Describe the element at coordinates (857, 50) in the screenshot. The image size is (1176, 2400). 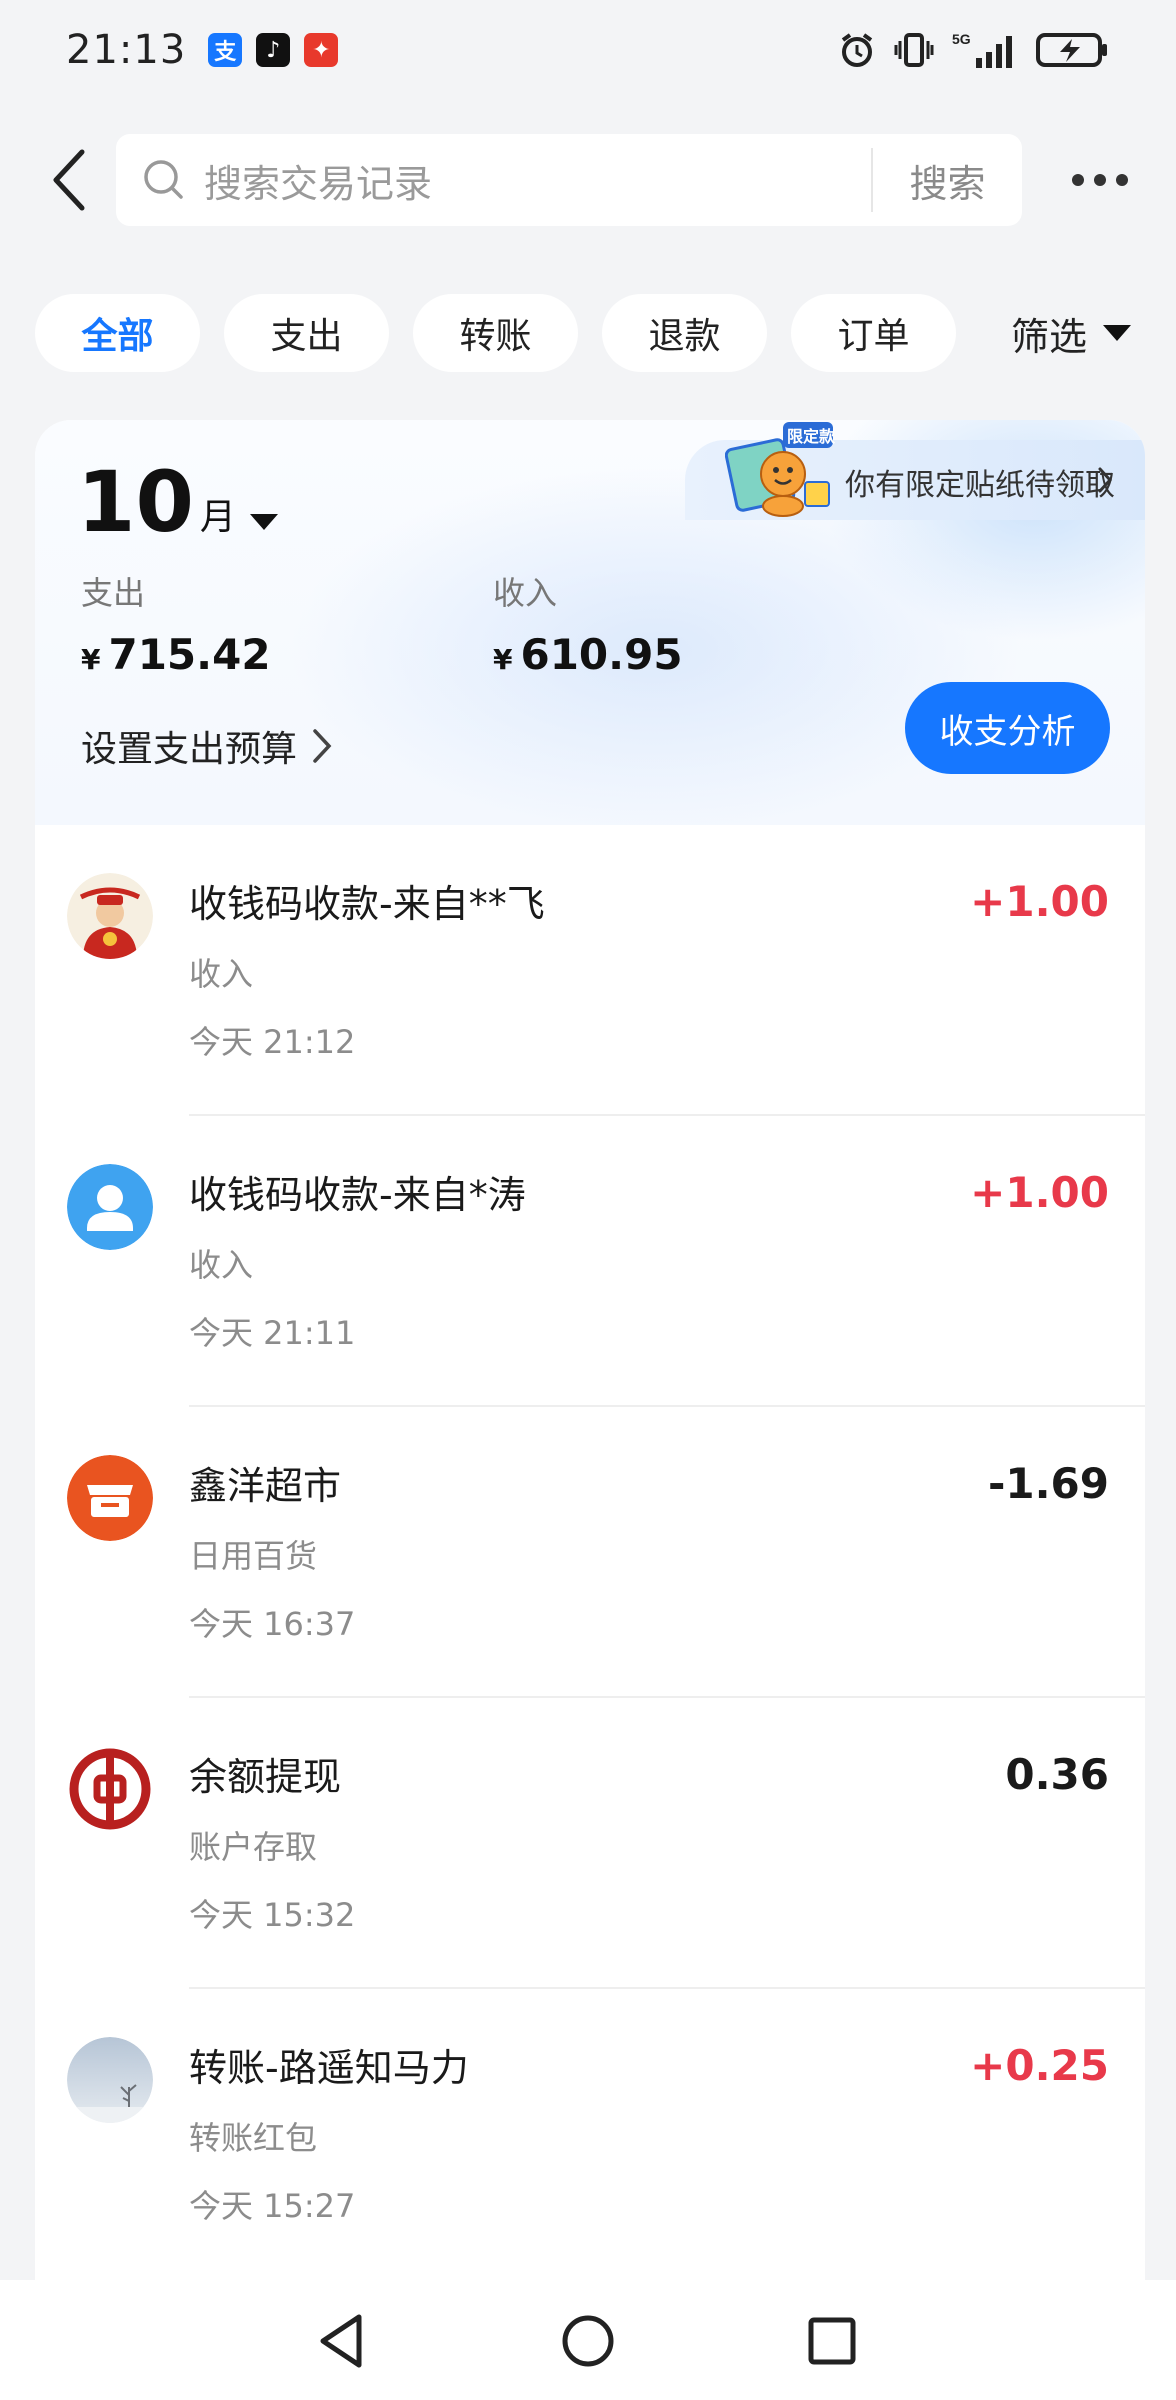
I see `alarm-icon` at that location.